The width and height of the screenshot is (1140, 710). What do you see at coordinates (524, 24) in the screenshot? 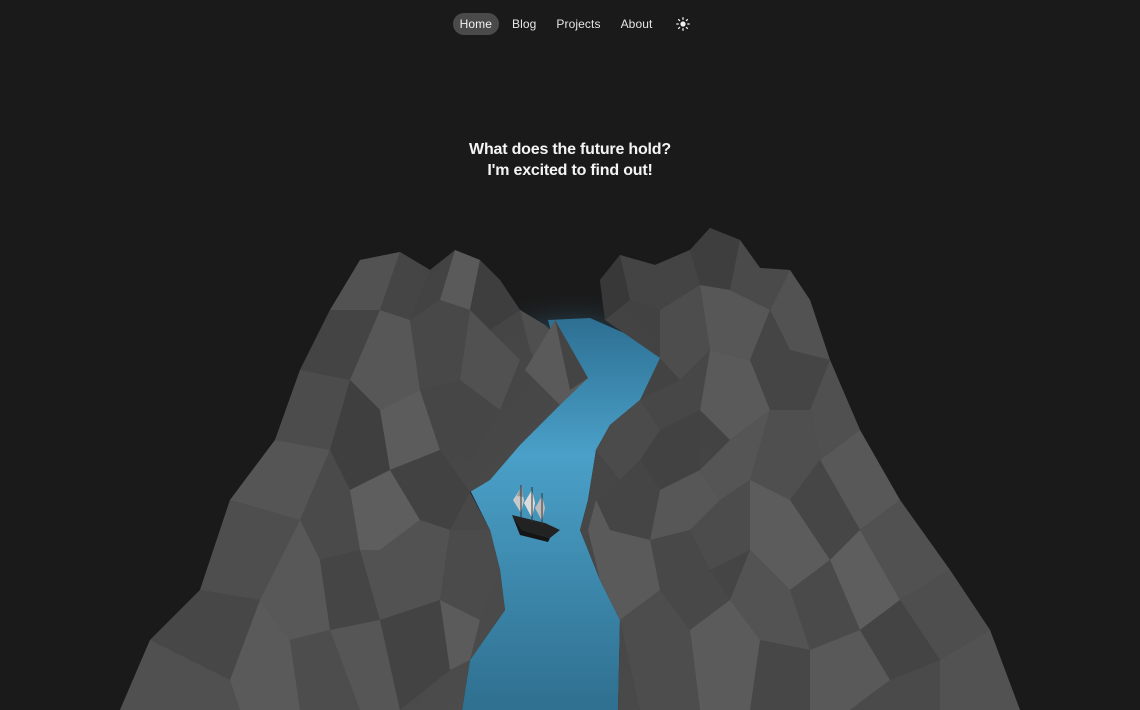
I see `nav-blog-link: Blog` at bounding box center [524, 24].